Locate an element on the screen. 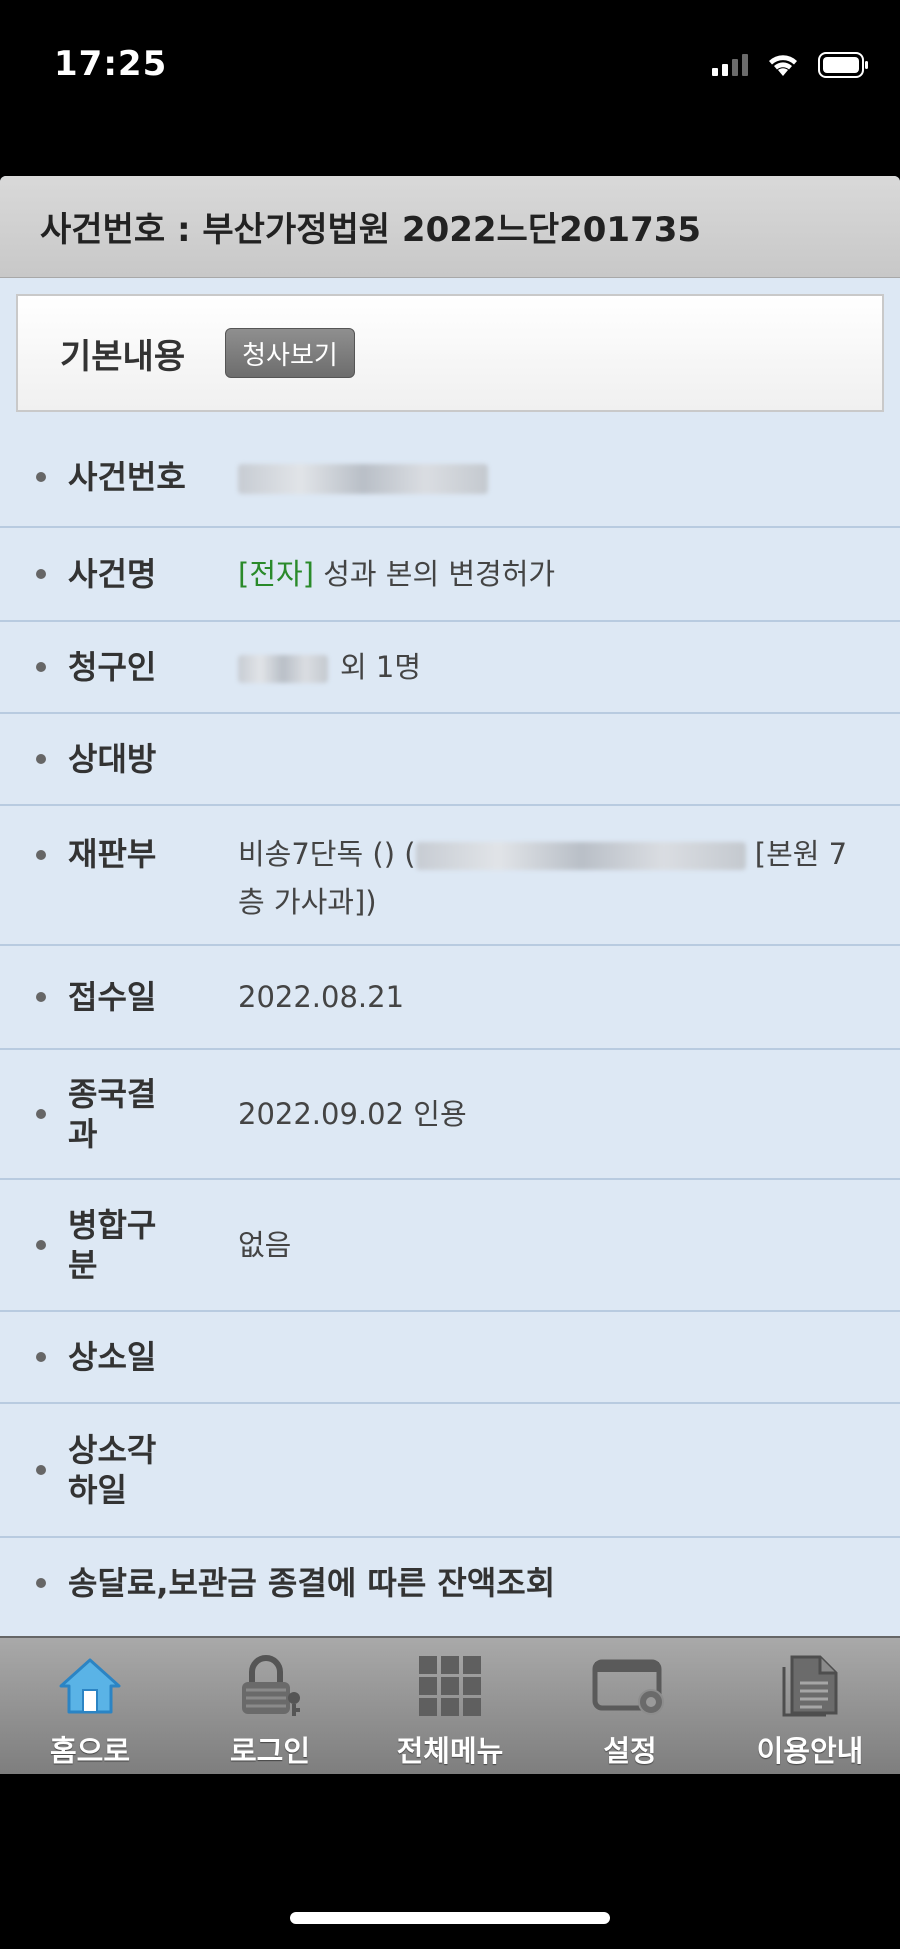 This screenshot has width=900, height=1949. case-header: 사건번호 : 부산가정법원 2022느단201735 is located at coordinates (450, 227).